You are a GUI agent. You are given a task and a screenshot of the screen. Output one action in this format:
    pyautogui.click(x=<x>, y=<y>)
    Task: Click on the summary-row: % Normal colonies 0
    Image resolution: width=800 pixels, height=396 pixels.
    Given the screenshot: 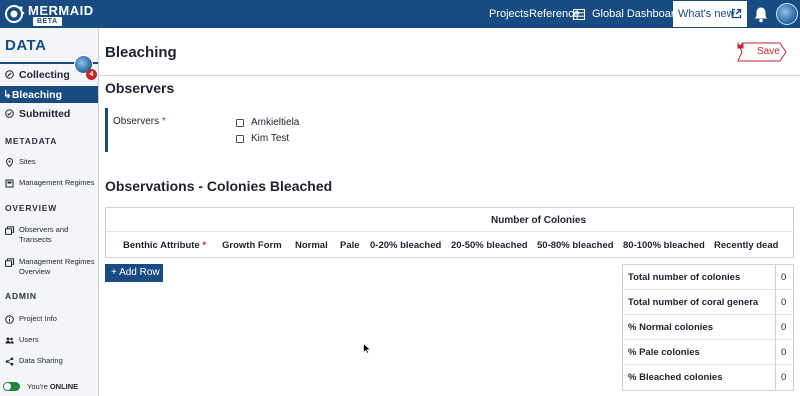 What is the action you would take?
    pyautogui.click(x=708, y=327)
    